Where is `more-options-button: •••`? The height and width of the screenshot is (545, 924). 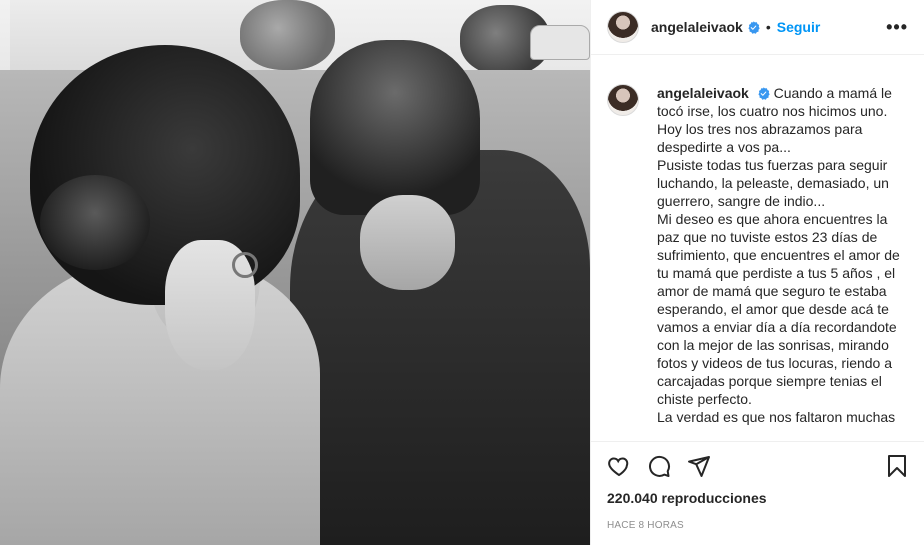
more-options-button: ••• is located at coordinates (897, 27).